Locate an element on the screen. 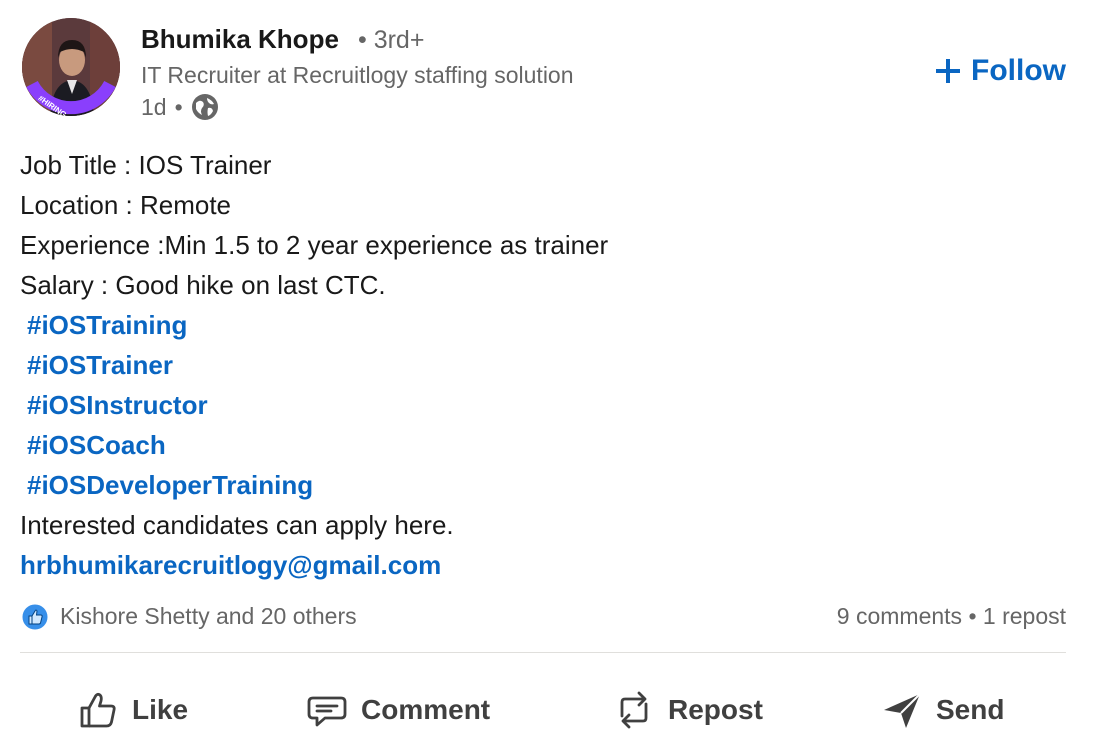 Image resolution: width=1100 pixels, height=750 pixels. engagement-counts: 9 comments • 1 repost is located at coordinates (951, 616).